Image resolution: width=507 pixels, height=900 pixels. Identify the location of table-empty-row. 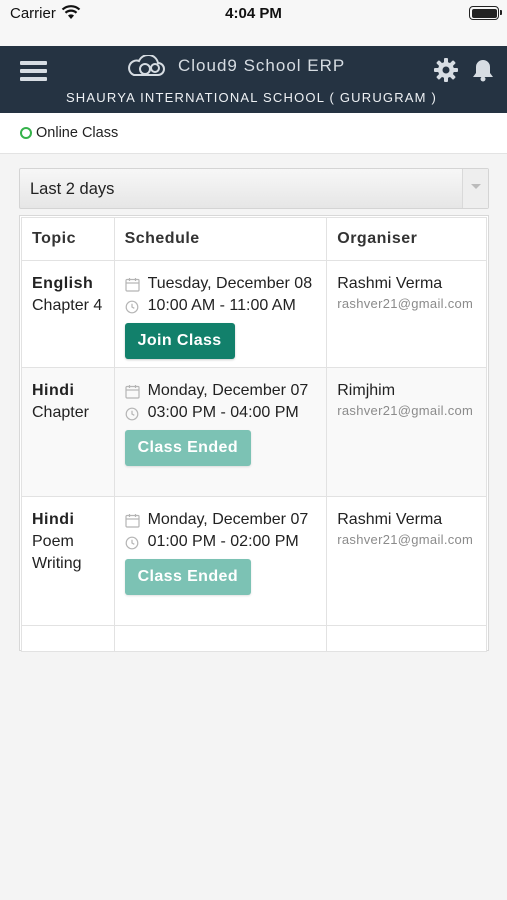
(254, 638).